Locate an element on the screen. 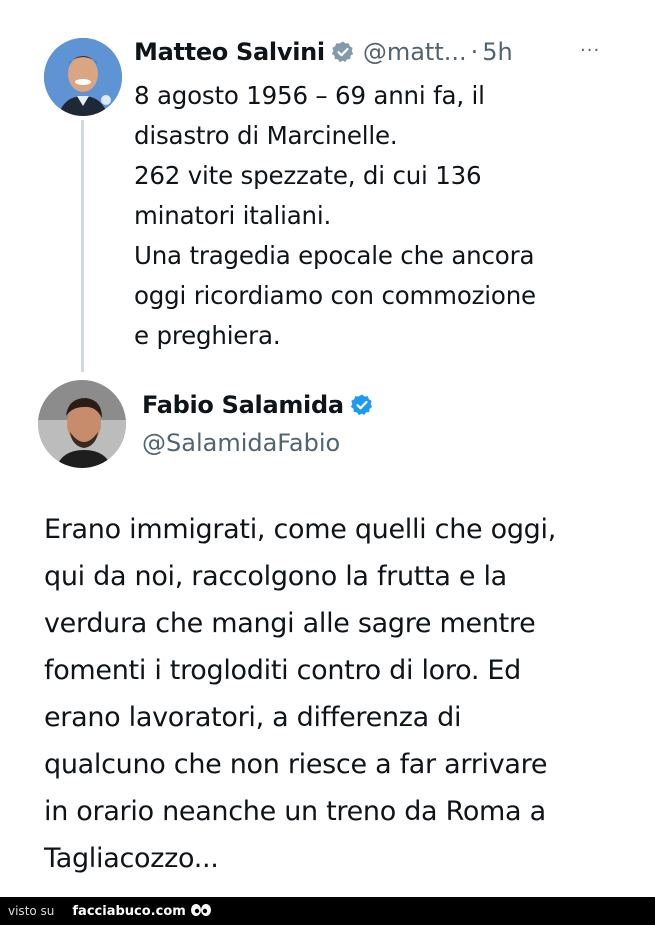 This screenshot has width=655, height=925. reply-author-name: Fabio Salamida is located at coordinates (243, 405).